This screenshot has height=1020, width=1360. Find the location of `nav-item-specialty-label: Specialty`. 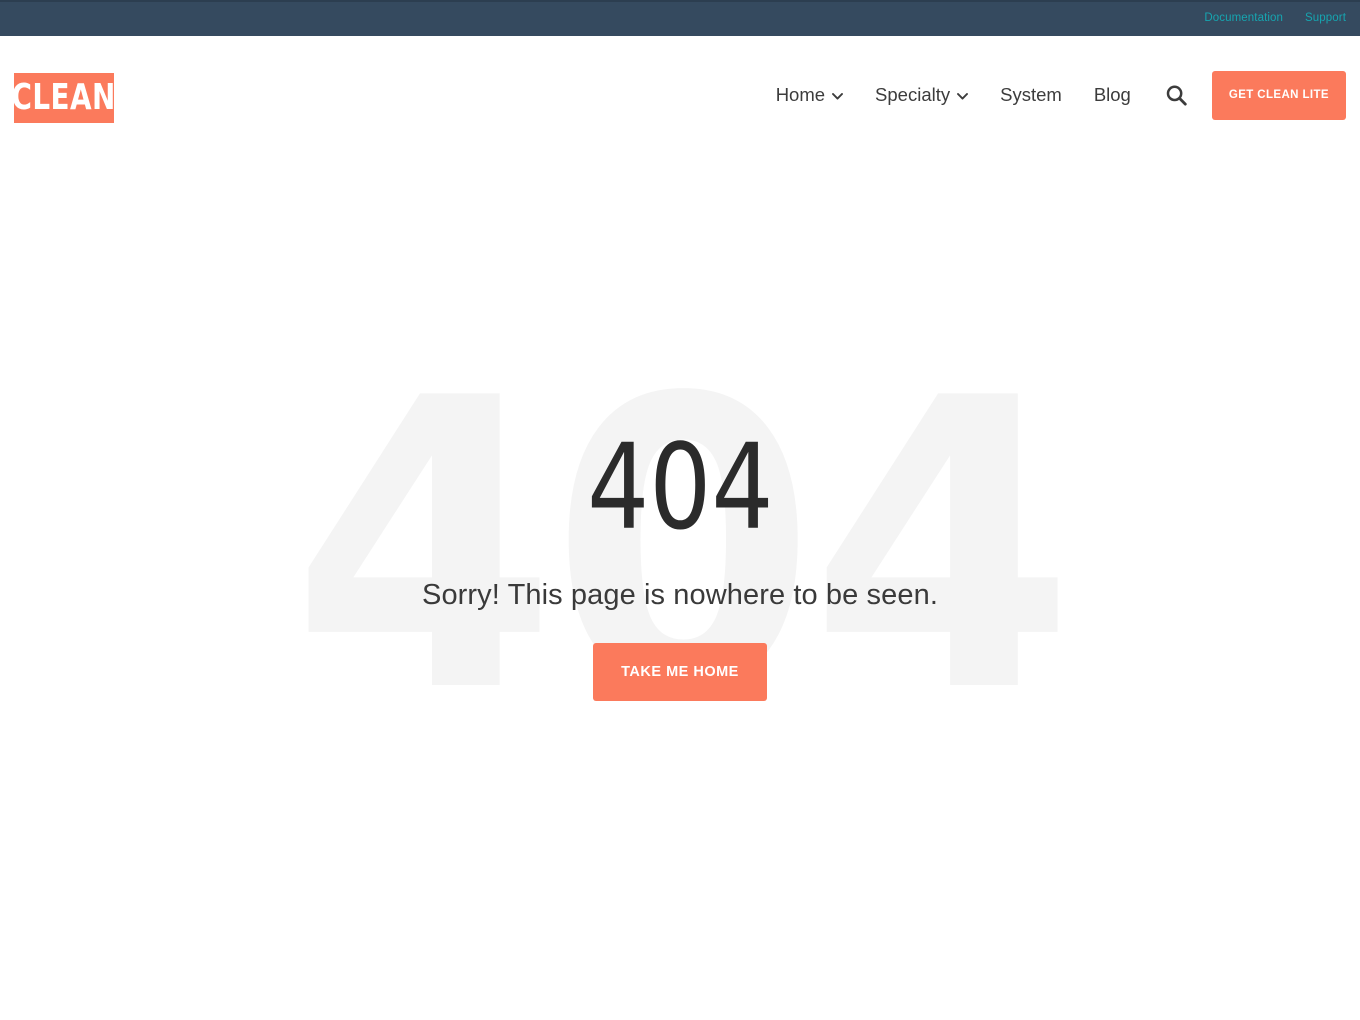

nav-item-specialty-label: Specialty is located at coordinates (913, 94).